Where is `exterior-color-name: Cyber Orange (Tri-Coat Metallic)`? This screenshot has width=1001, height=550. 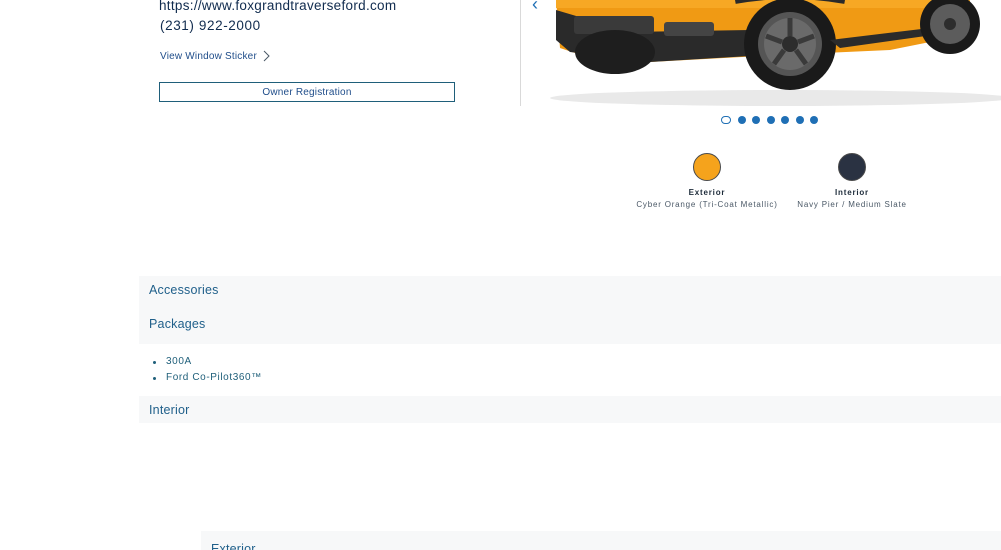
exterior-color-name: Cyber Orange (Tri-Coat Metallic) is located at coordinates (707, 204).